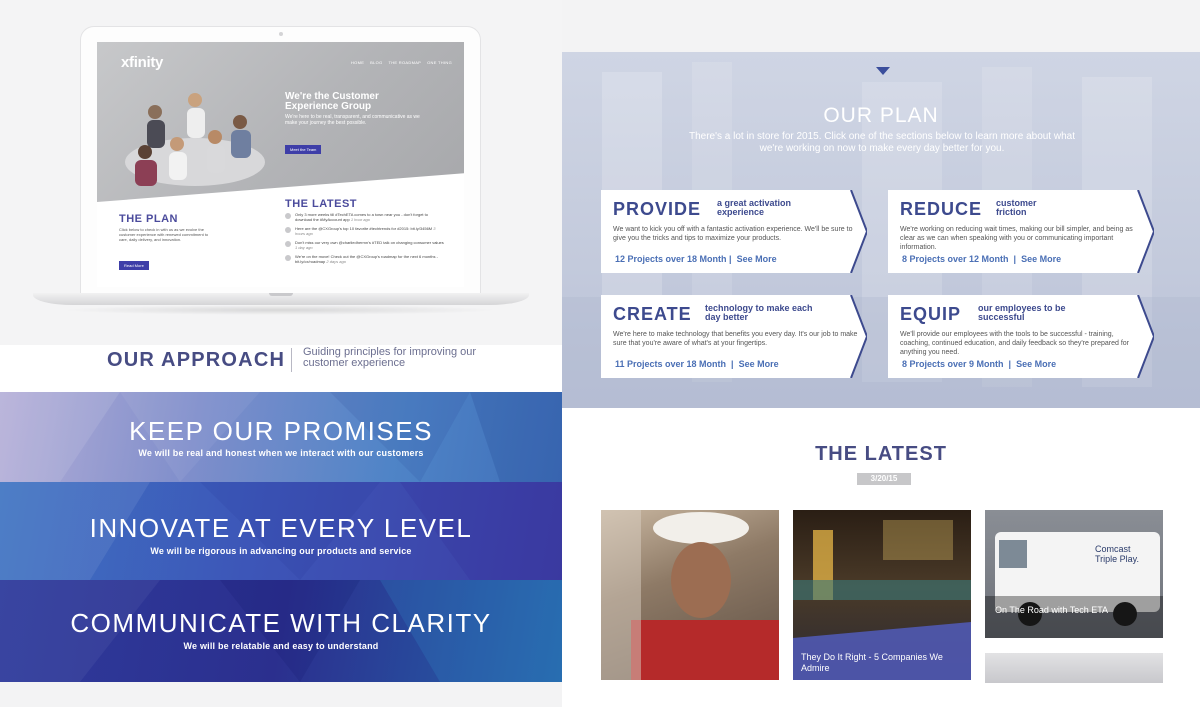 This screenshot has height=707, width=1200. I want to click on projects-count: 11 Projects over 18 Month, so click(671, 364).